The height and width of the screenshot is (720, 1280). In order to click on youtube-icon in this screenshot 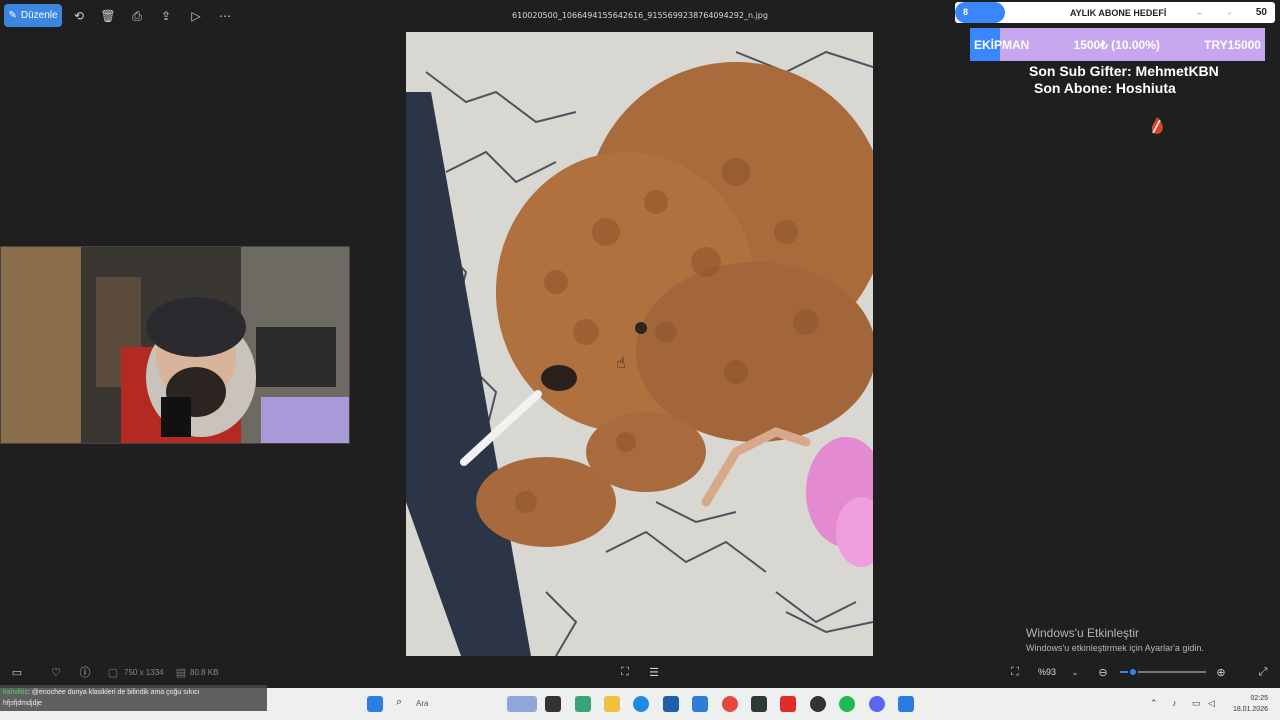, I will do `click(788, 704)`.